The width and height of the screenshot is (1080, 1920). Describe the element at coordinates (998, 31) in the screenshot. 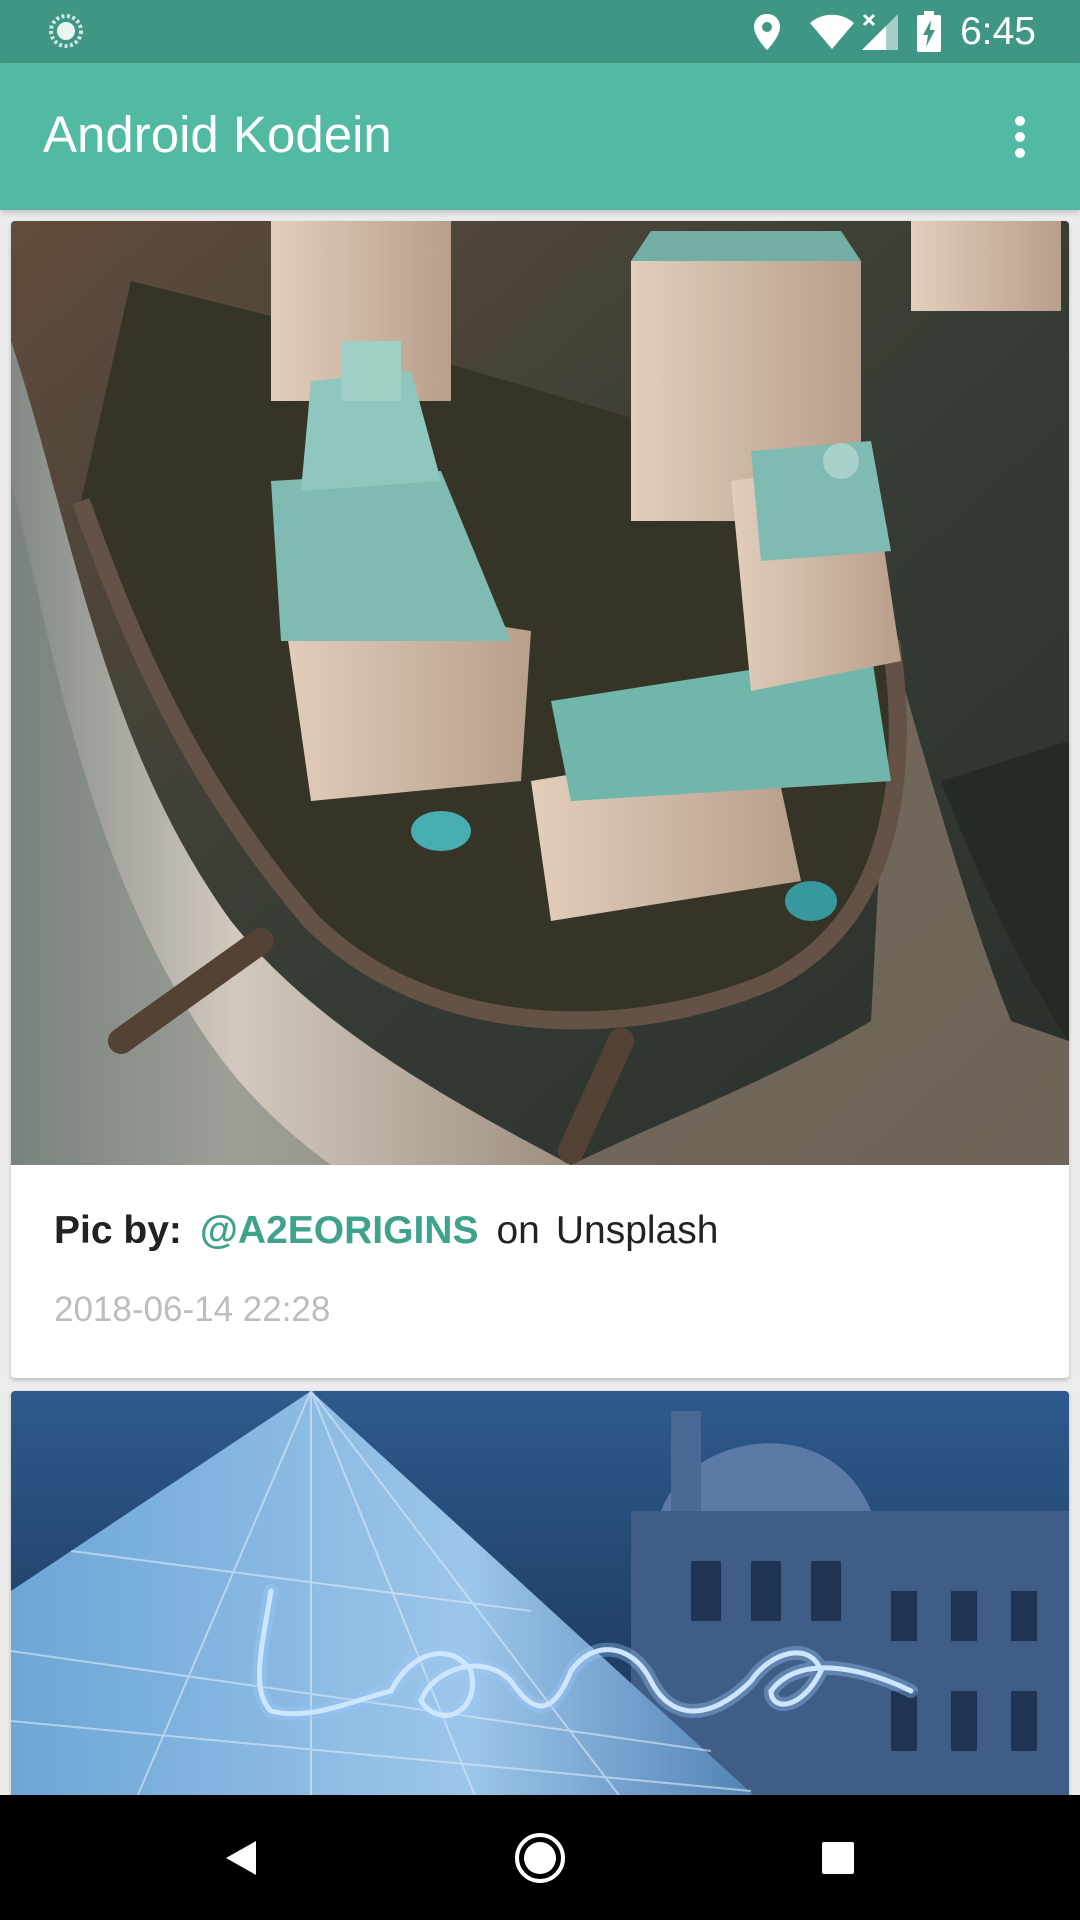

I see `status-time: 6:45` at that location.